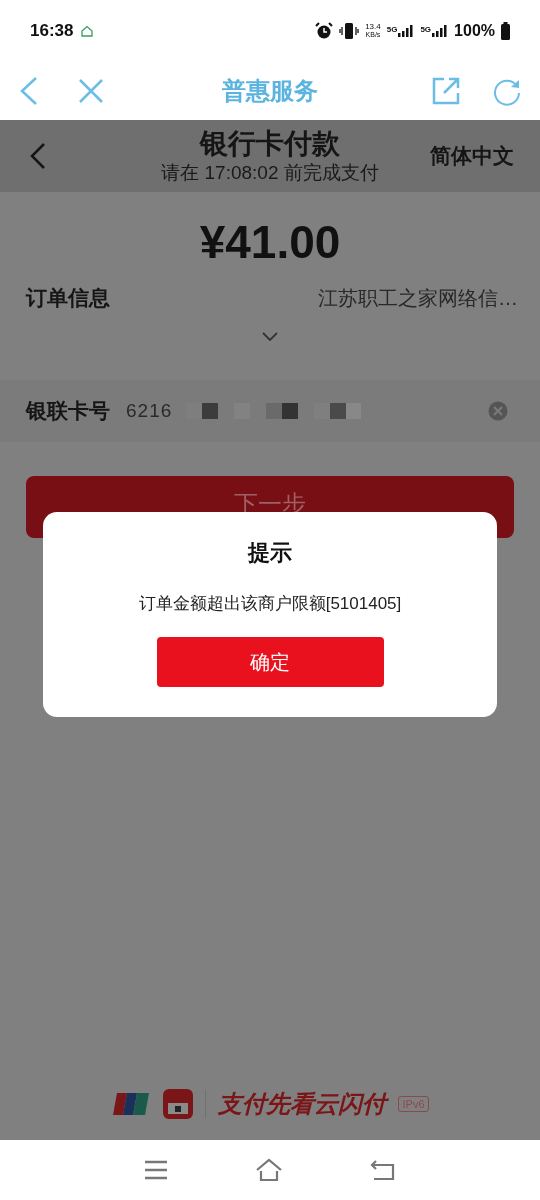 This screenshot has width=540, height=1200. What do you see at coordinates (446, 91) in the screenshot?
I see `share-icon` at bounding box center [446, 91].